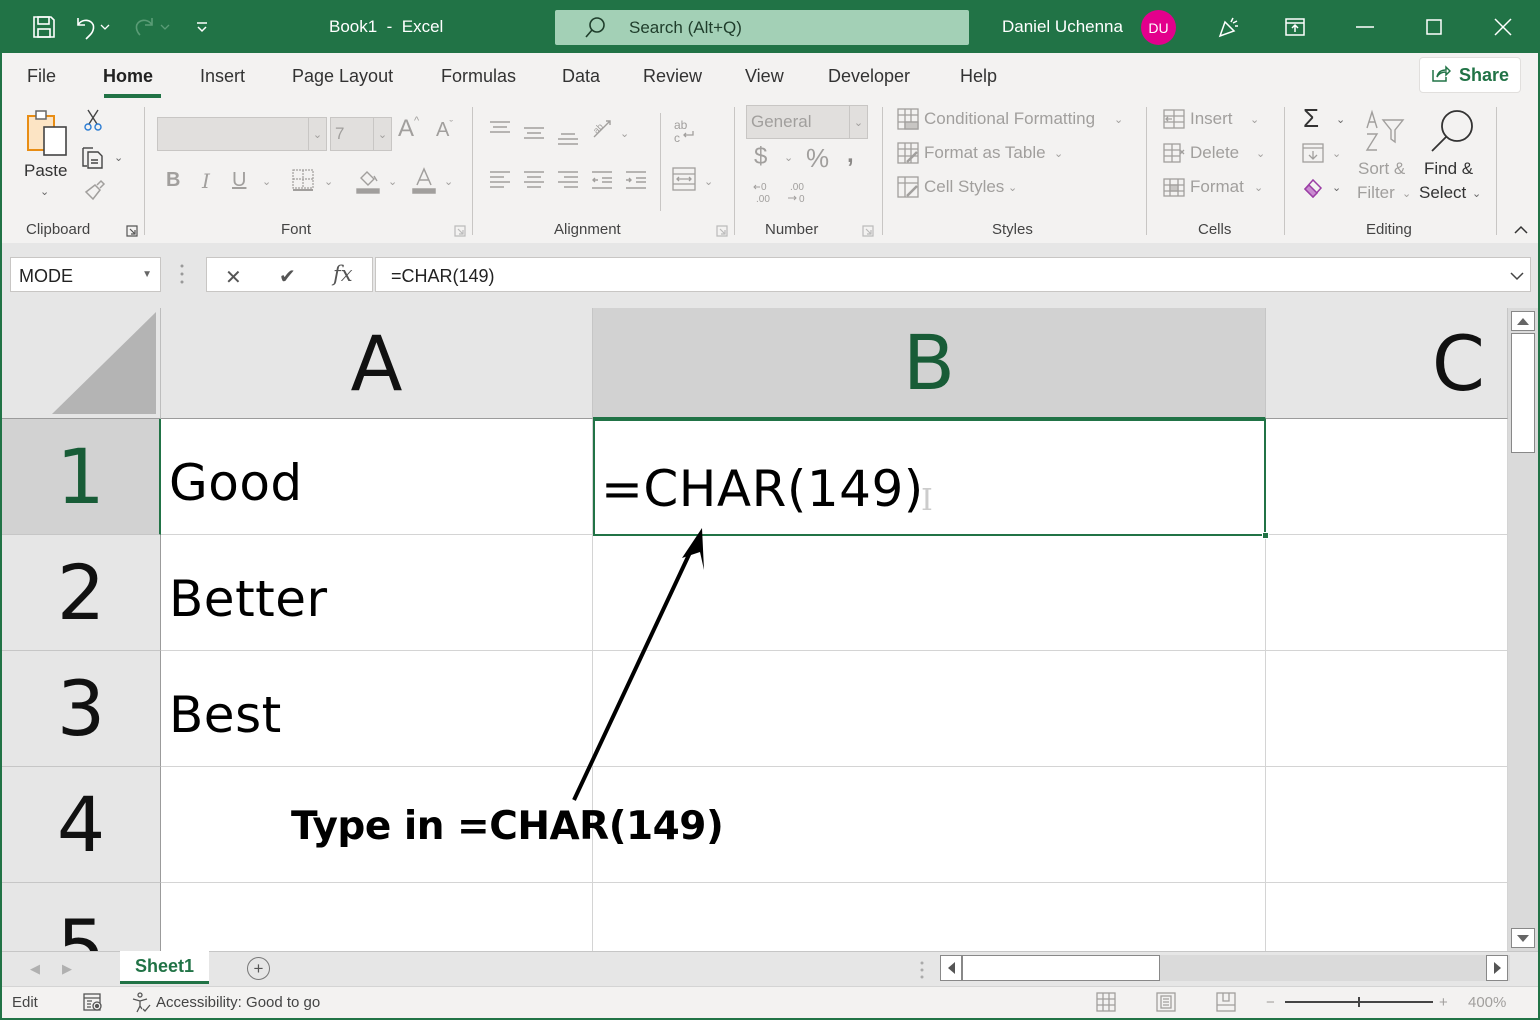 This screenshot has height=1020, width=1540. I want to click on name-box: MODE ▼, so click(85, 274).